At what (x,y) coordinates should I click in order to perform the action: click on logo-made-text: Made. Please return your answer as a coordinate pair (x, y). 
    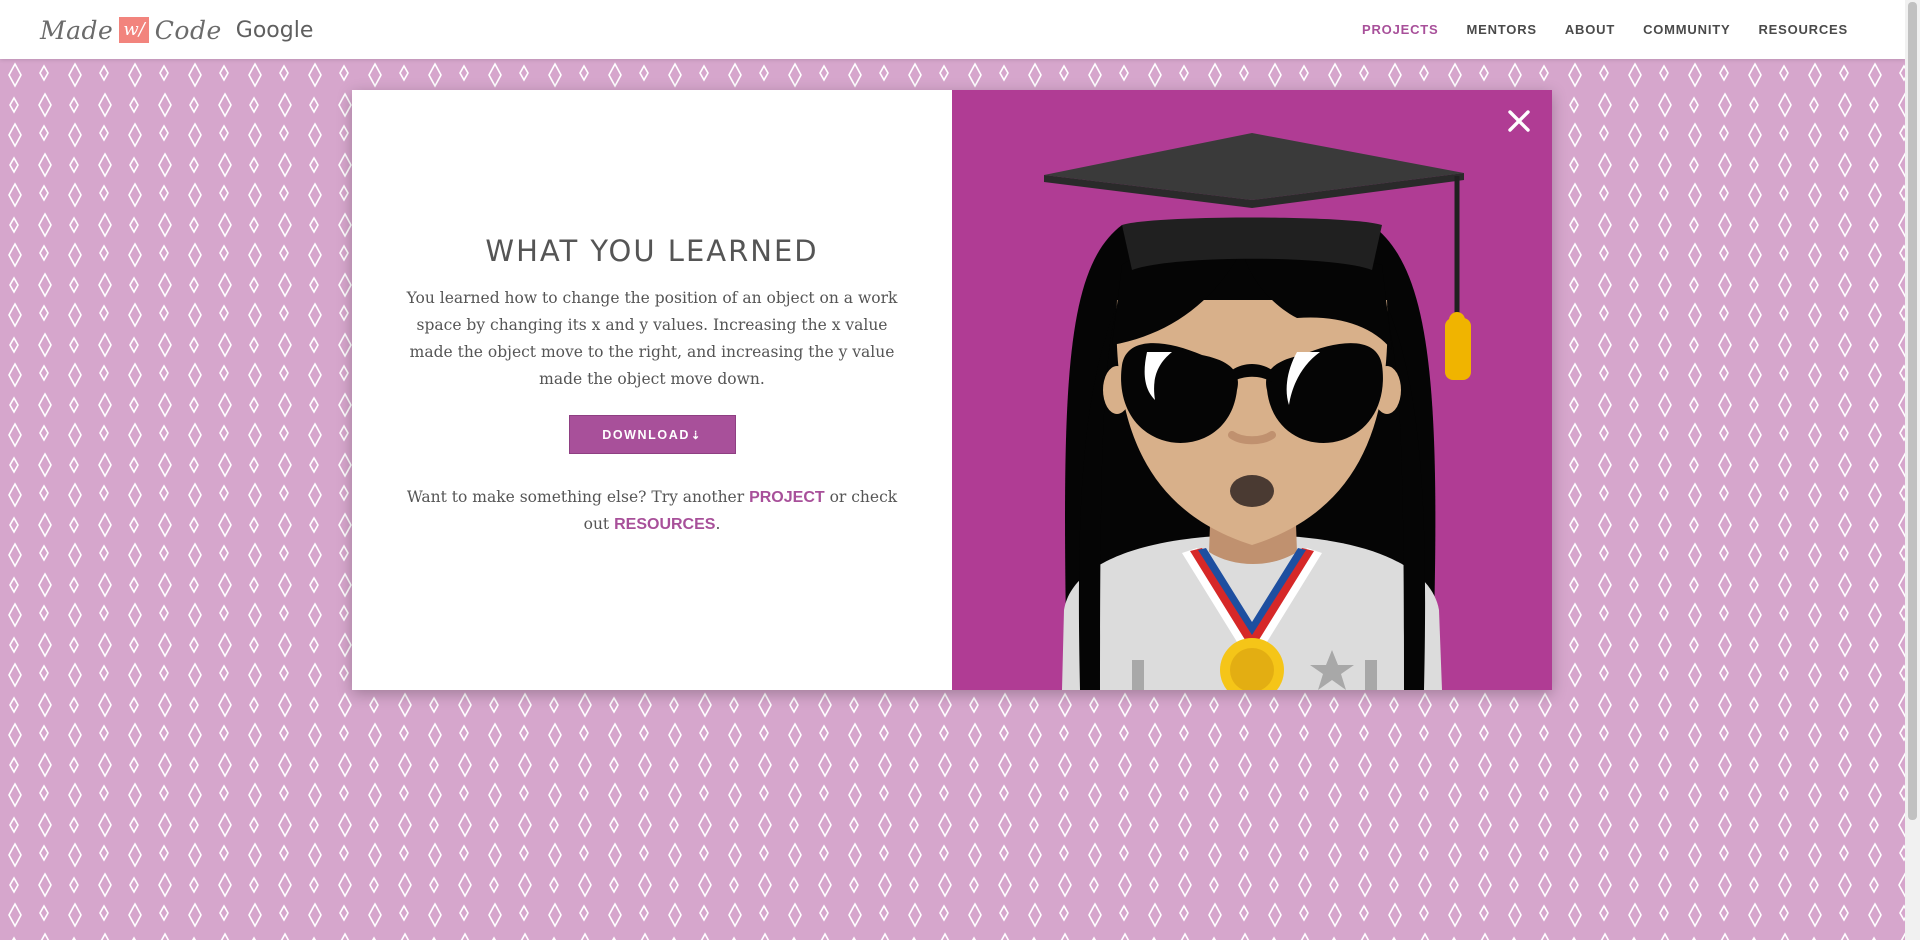
    Looking at the image, I should click on (77, 30).